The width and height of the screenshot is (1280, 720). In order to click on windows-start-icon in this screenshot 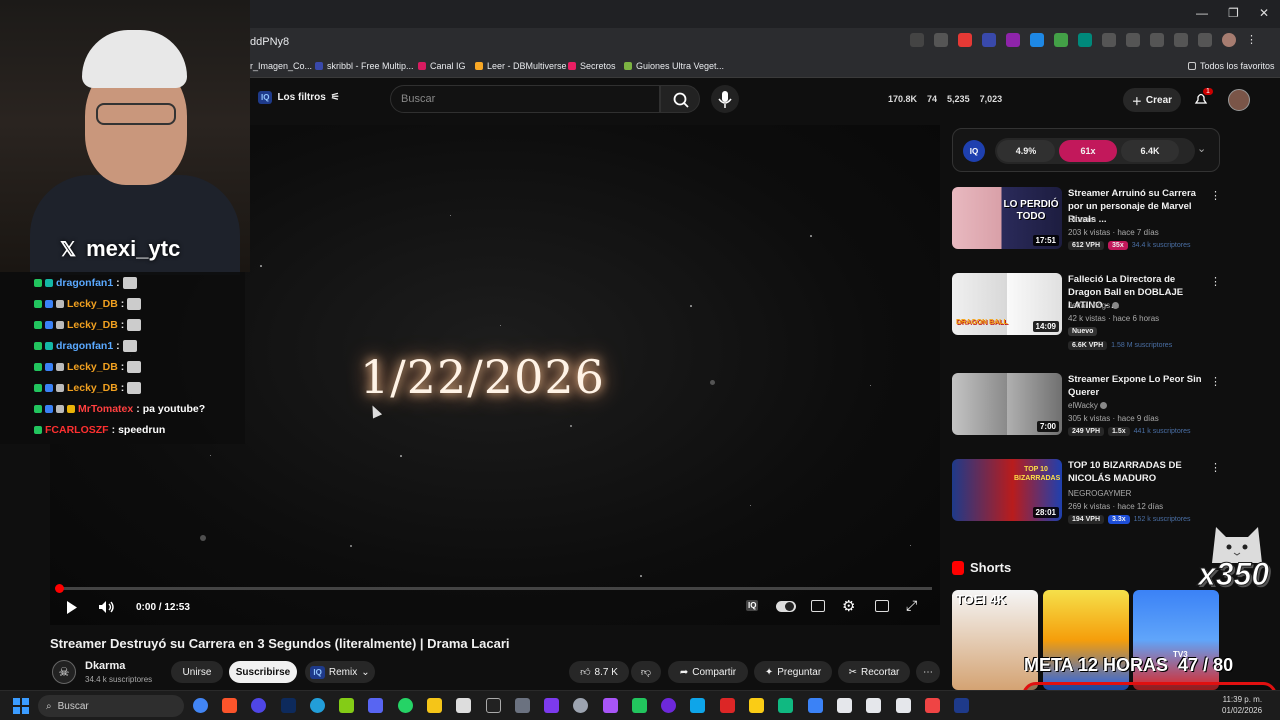, I will do `click(21, 706)`.